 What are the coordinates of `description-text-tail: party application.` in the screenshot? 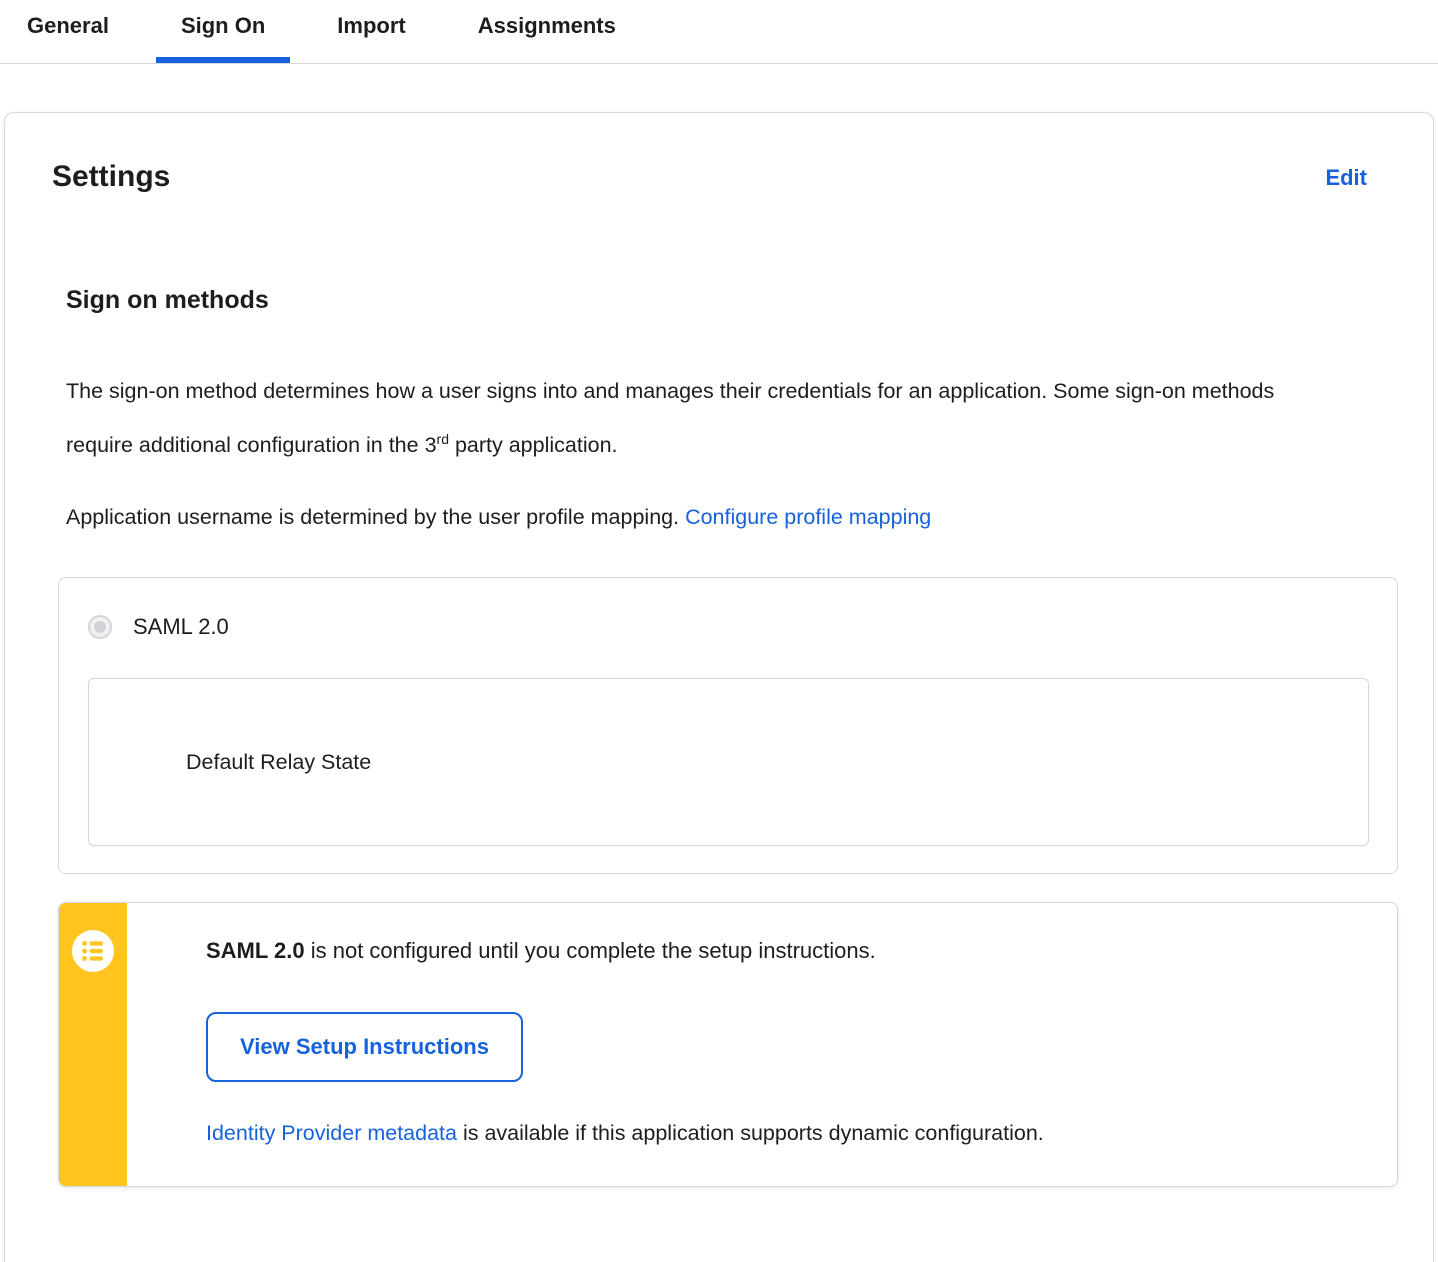 It's located at (533, 445).